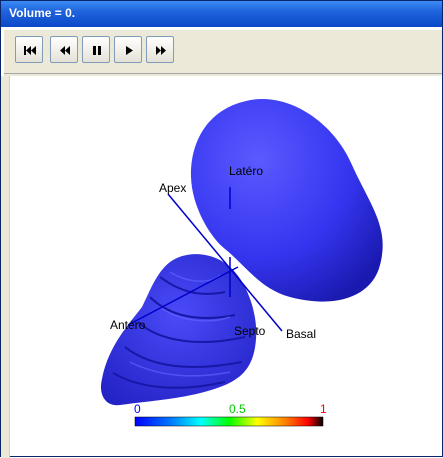 The image size is (443, 458). I want to click on antero-label: Antéro, so click(128, 325).